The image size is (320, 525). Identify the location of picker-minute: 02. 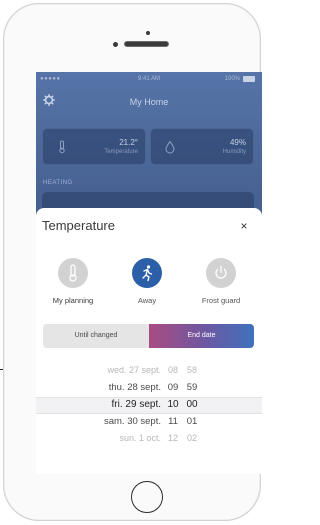
(191, 438).